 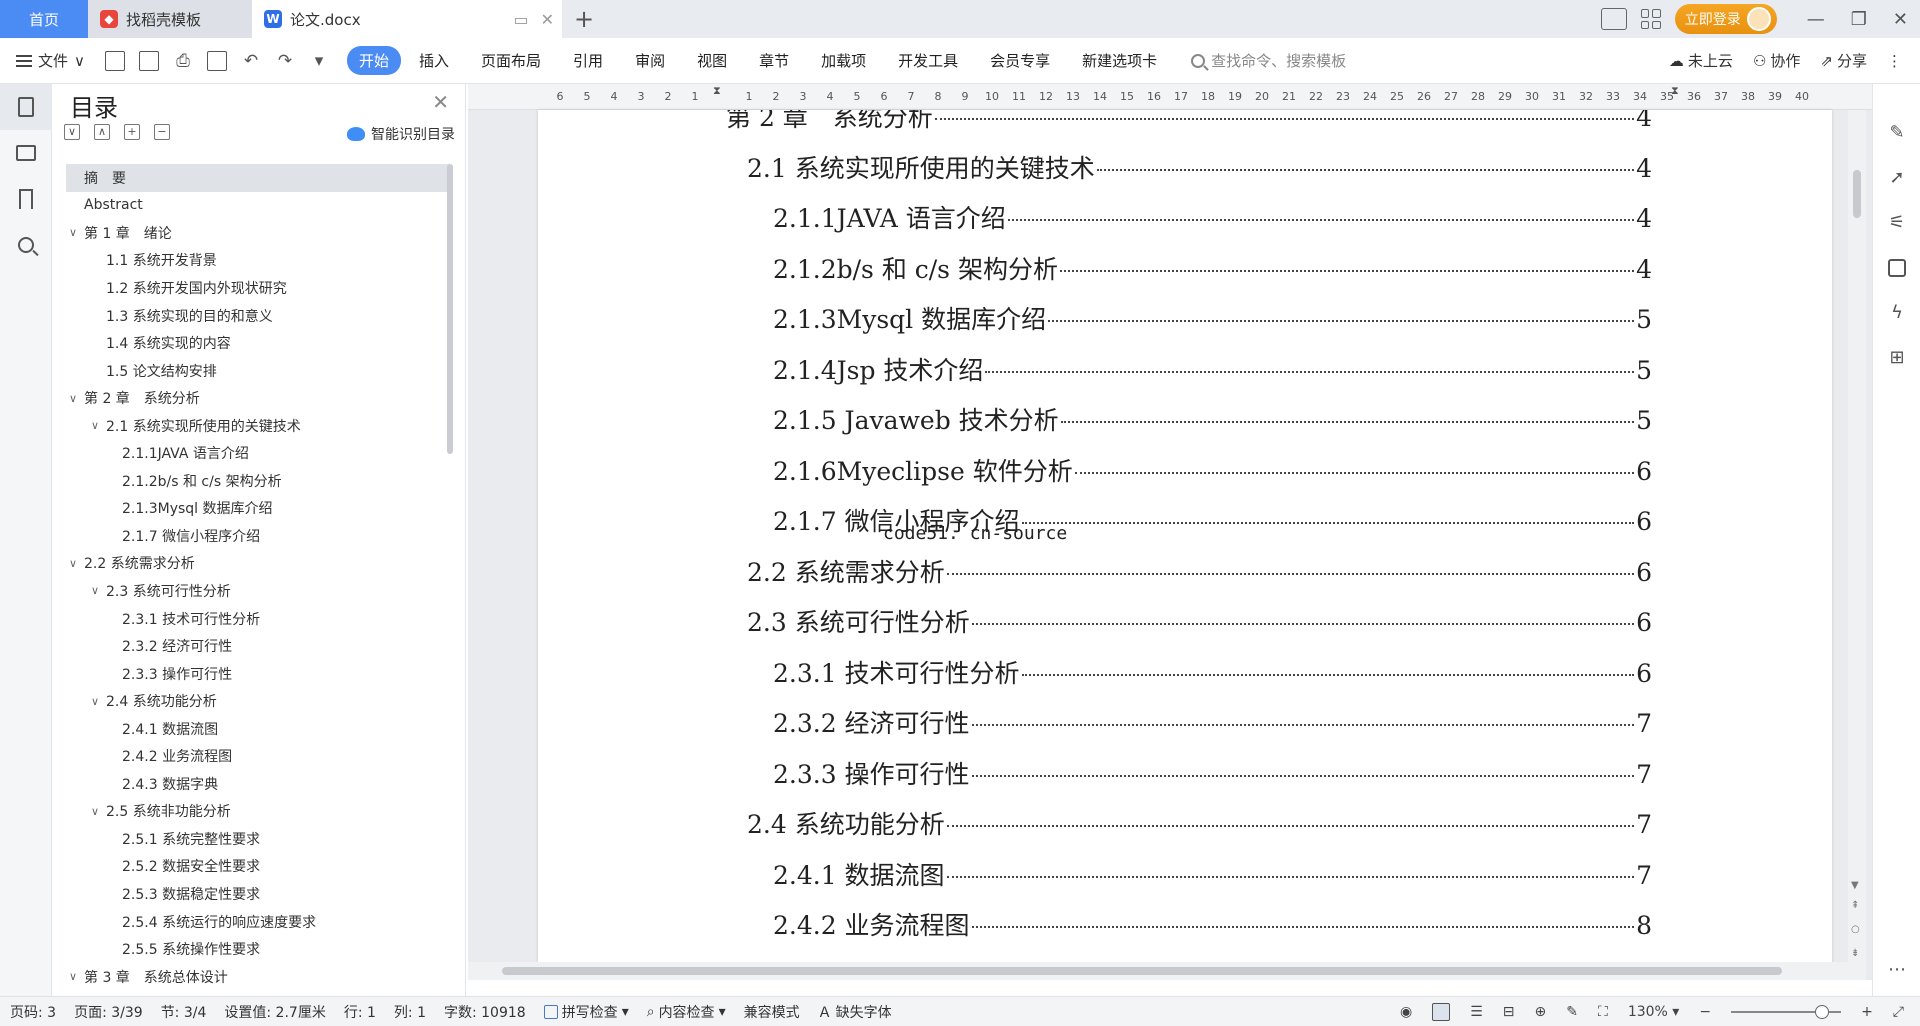 What do you see at coordinates (149, 60) in the screenshot?
I see `export-pdf-icon` at bounding box center [149, 60].